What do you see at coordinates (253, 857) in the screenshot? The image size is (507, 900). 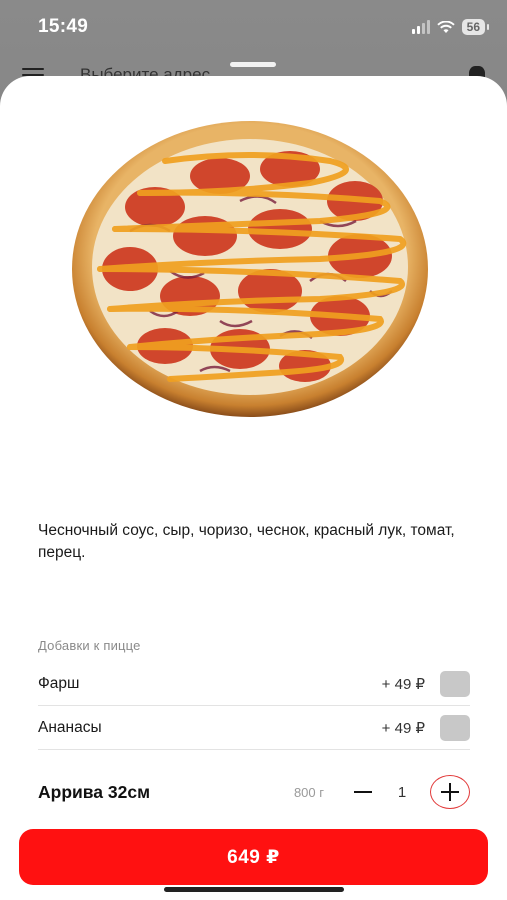 I see `add-to-cart-button: 649 ₽` at bounding box center [253, 857].